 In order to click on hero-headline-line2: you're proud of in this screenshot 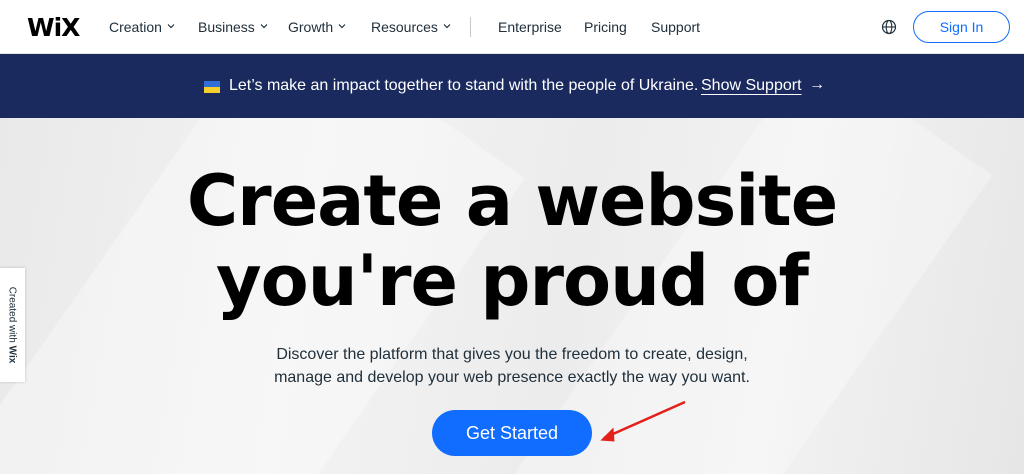, I will do `click(512, 281)`.